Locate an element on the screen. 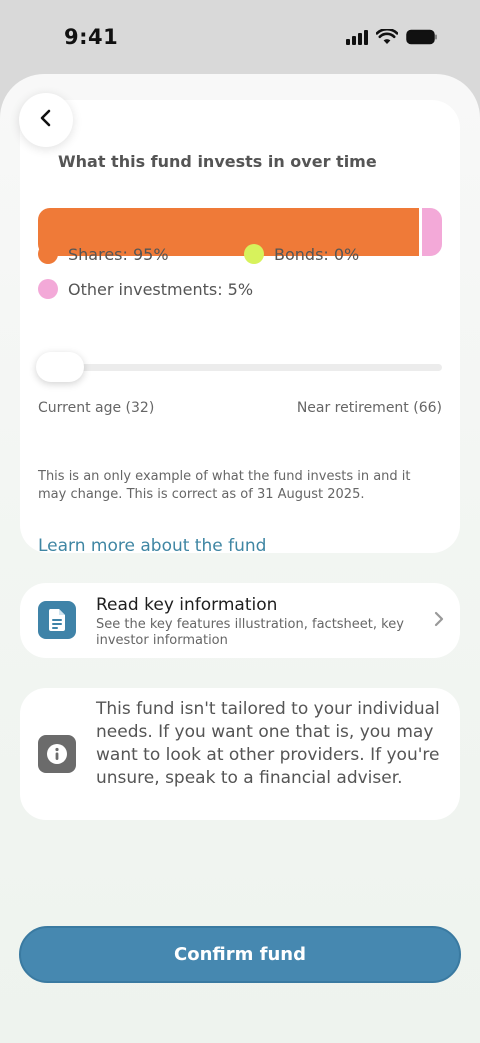 Image resolution: width=480 pixels, height=1043 pixels. back-button is located at coordinates (46, 120).